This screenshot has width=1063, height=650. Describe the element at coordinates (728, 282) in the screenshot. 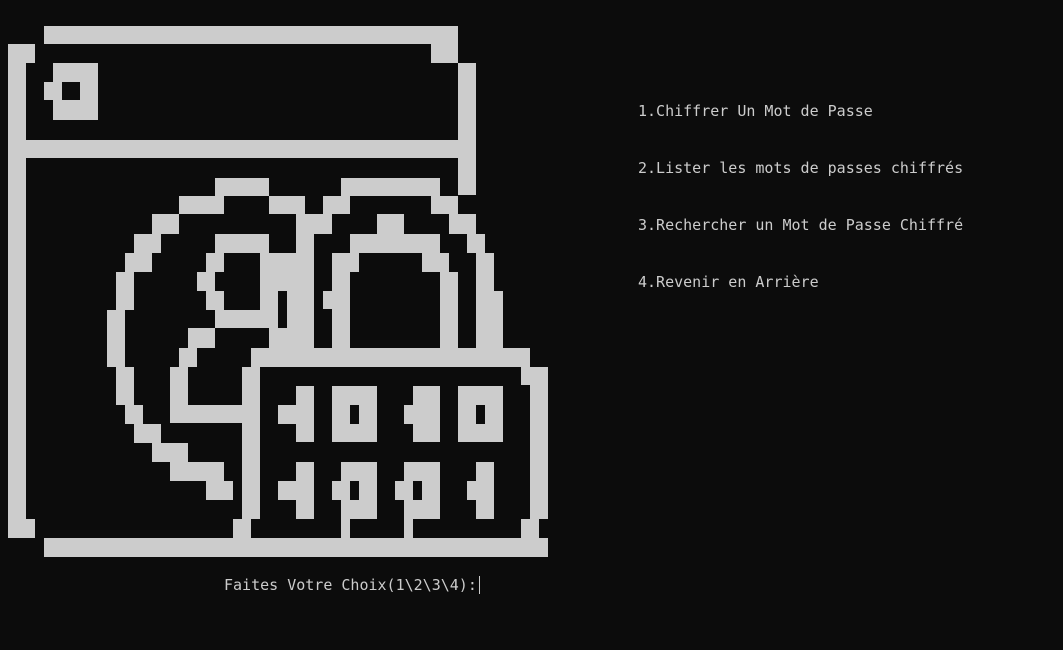

I see `menu-item-go-back: 4.Revenir en Arrière` at that location.